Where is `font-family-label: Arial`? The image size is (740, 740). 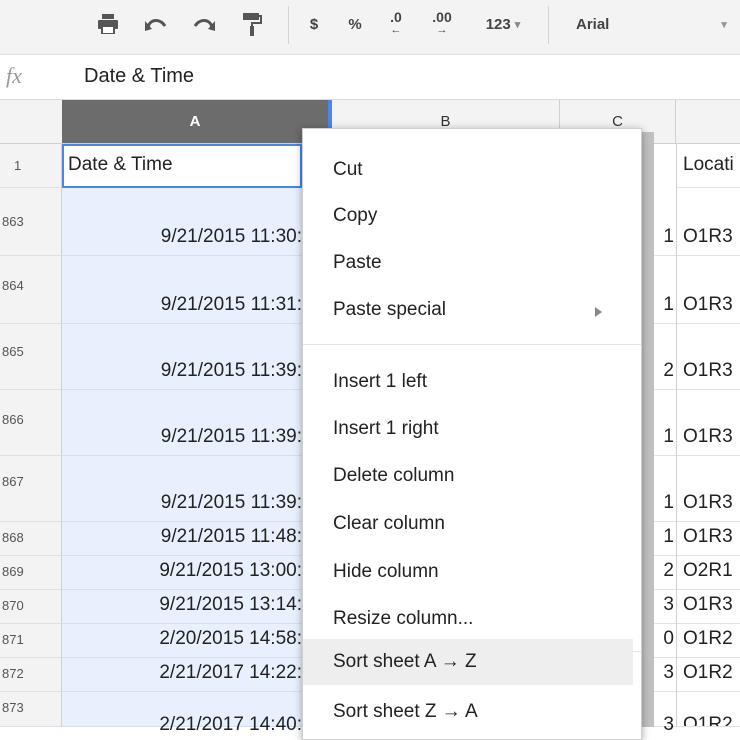
font-family-label: Arial is located at coordinates (593, 24).